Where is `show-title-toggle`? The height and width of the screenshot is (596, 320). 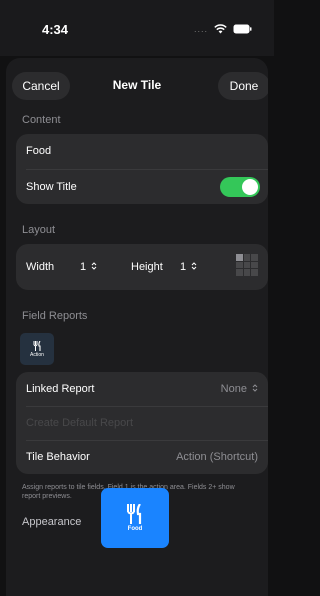 show-title-toggle is located at coordinates (240, 187).